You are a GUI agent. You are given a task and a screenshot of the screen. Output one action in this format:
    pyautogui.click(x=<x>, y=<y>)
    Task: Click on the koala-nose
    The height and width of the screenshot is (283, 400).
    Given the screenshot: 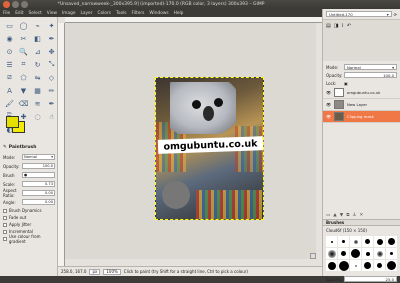 What is the action you would take?
    pyautogui.click(x=208, y=113)
    